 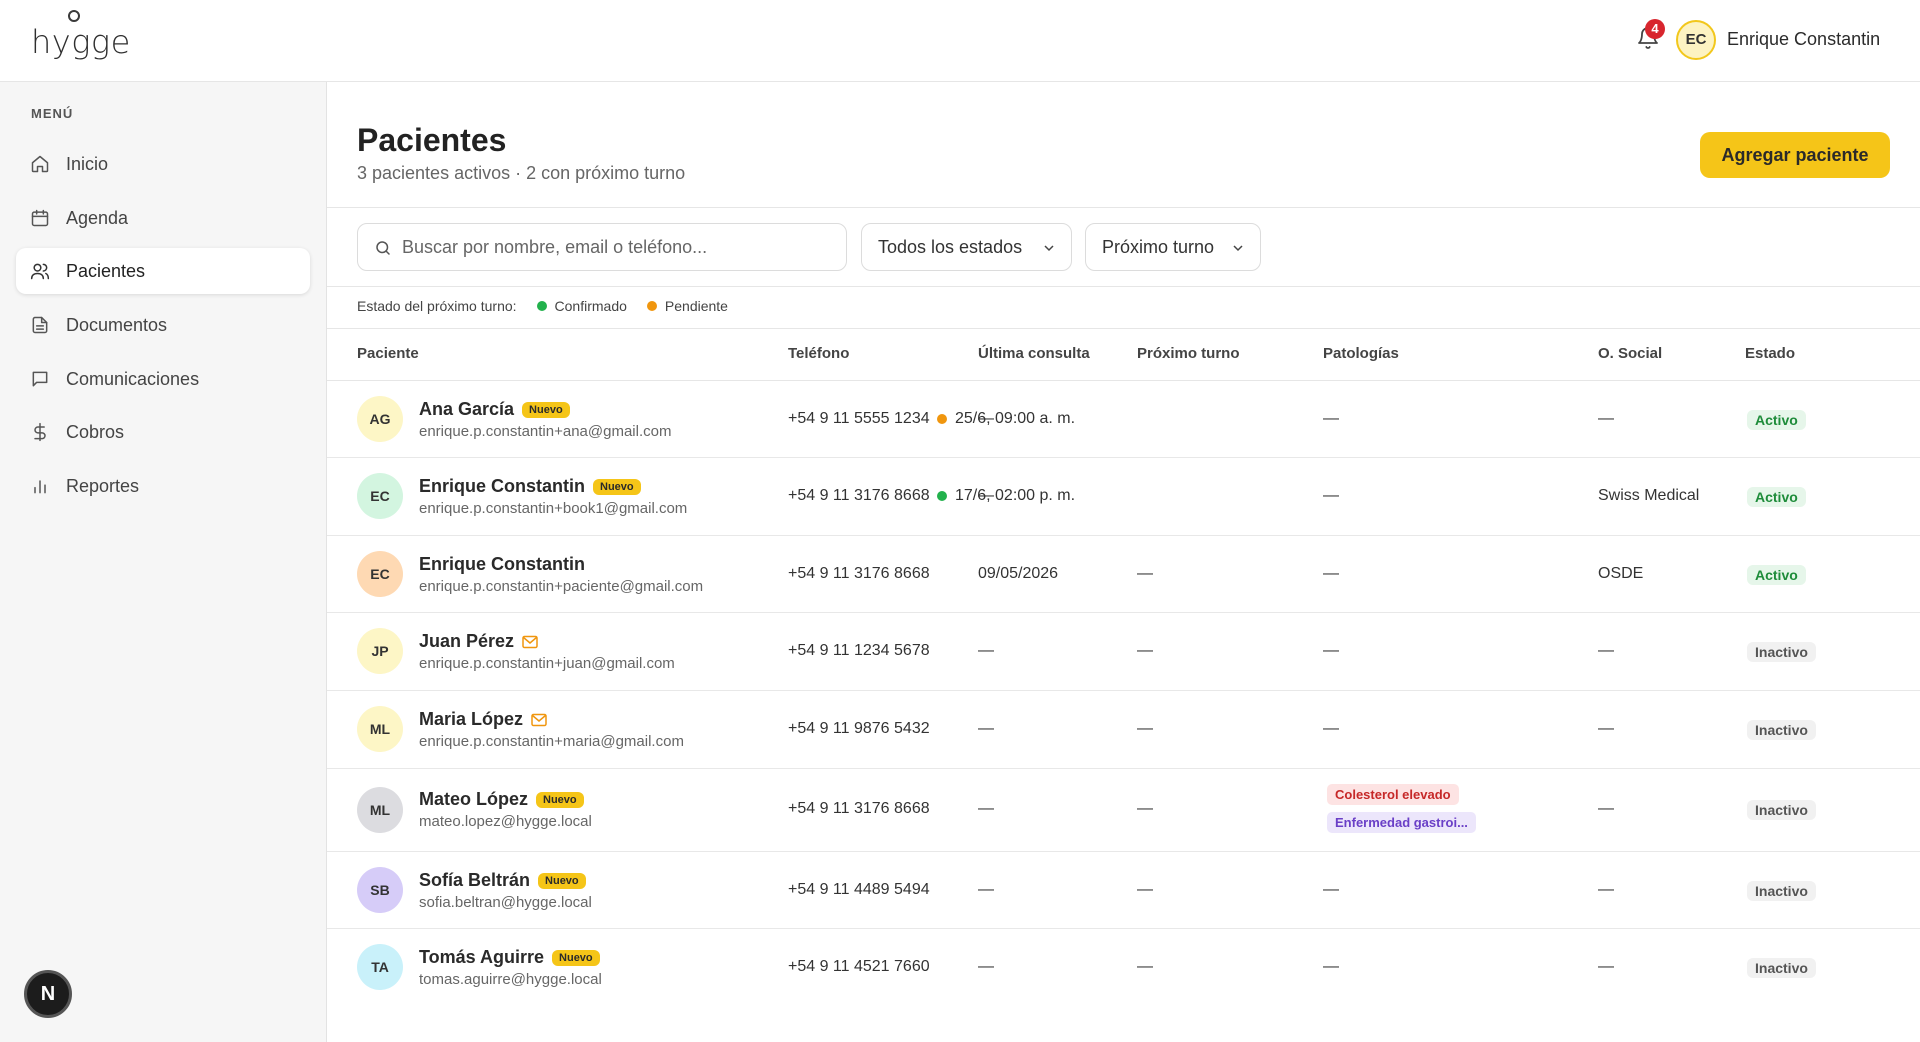 I want to click on sidebar-item-label: Pacientes, so click(x=106, y=270).